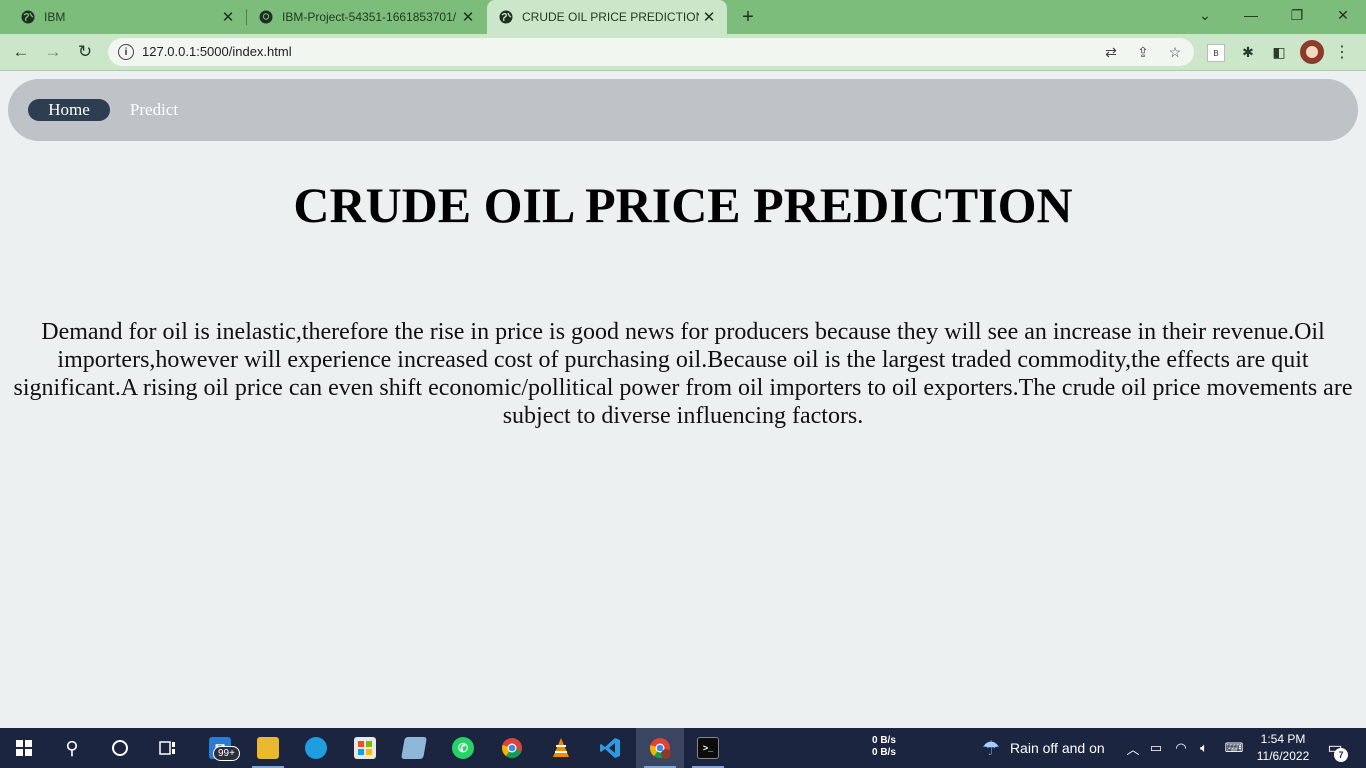  Describe the element at coordinates (1181, 748) in the screenshot. I see `wifi-icon: ◠` at that location.